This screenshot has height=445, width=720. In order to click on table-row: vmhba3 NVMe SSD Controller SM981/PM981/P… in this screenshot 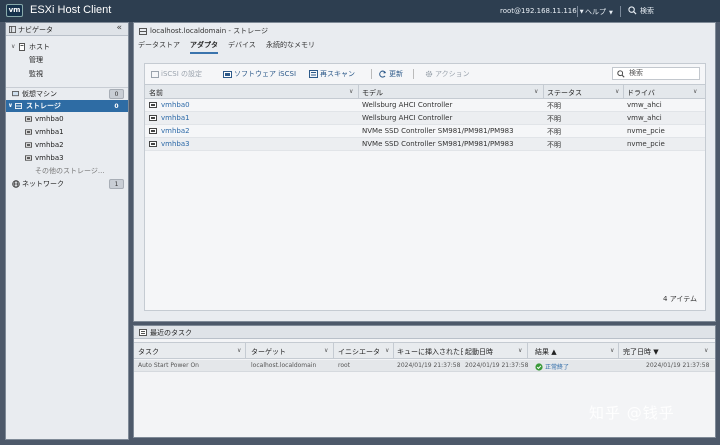, I will do `click(425, 144)`.